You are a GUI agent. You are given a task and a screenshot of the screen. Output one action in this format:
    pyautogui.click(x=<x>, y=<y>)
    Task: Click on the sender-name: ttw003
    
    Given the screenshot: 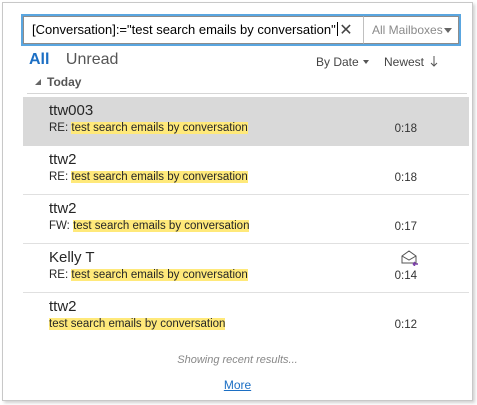 What is the action you would take?
    pyautogui.click(x=71, y=110)
    